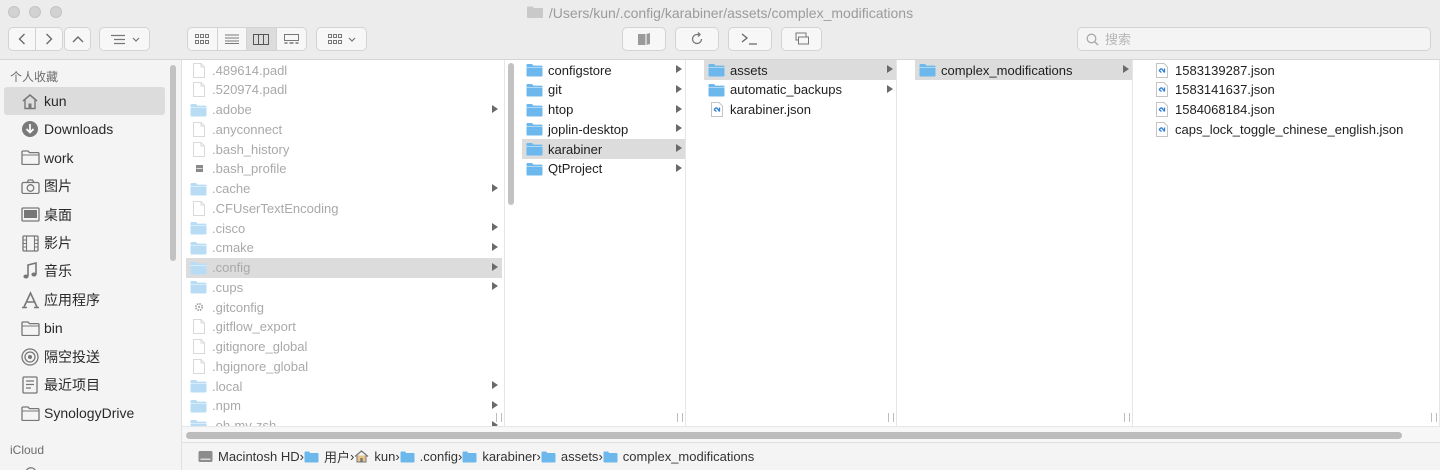  Describe the element at coordinates (344, 267) in the screenshot. I see `column-0-item: .config` at that location.